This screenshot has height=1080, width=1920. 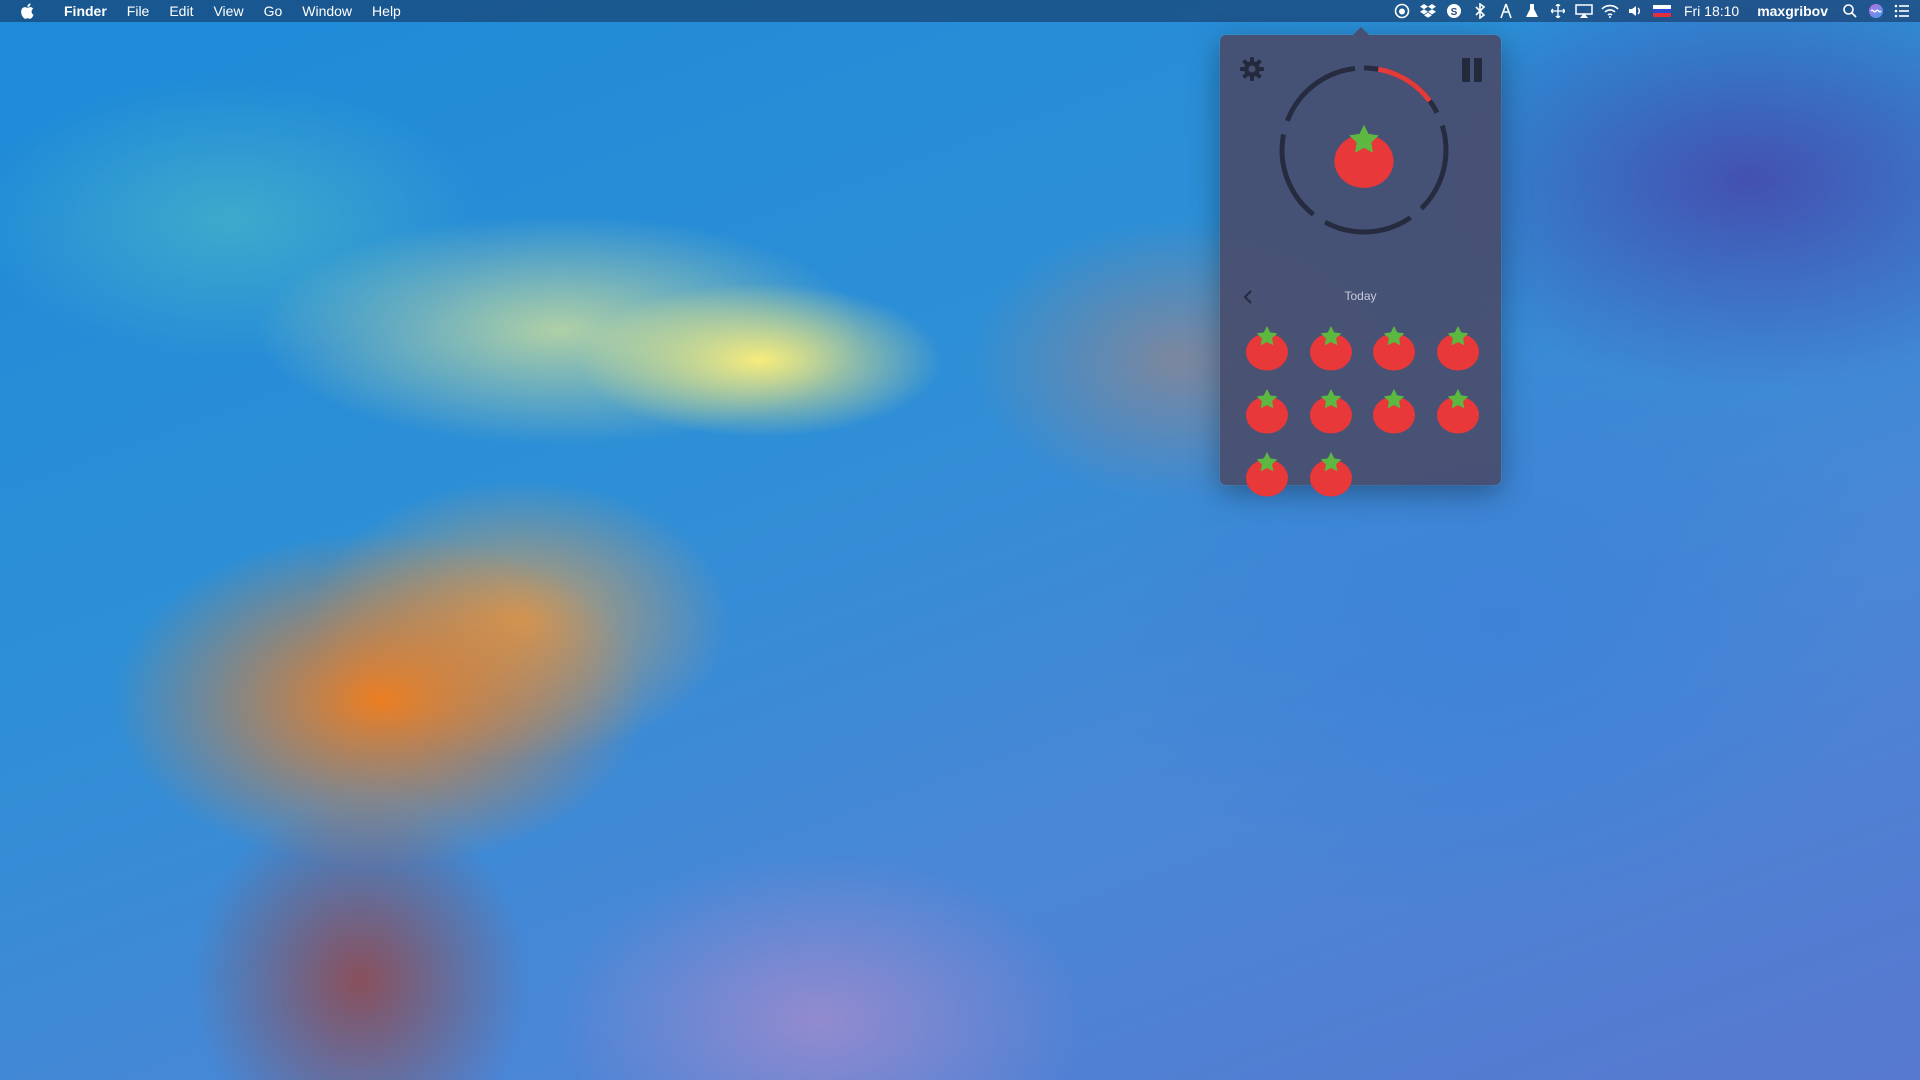 What do you see at coordinates (1532, 11) in the screenshot?
I see `flask-icon` at bounding box center [1532, 11].